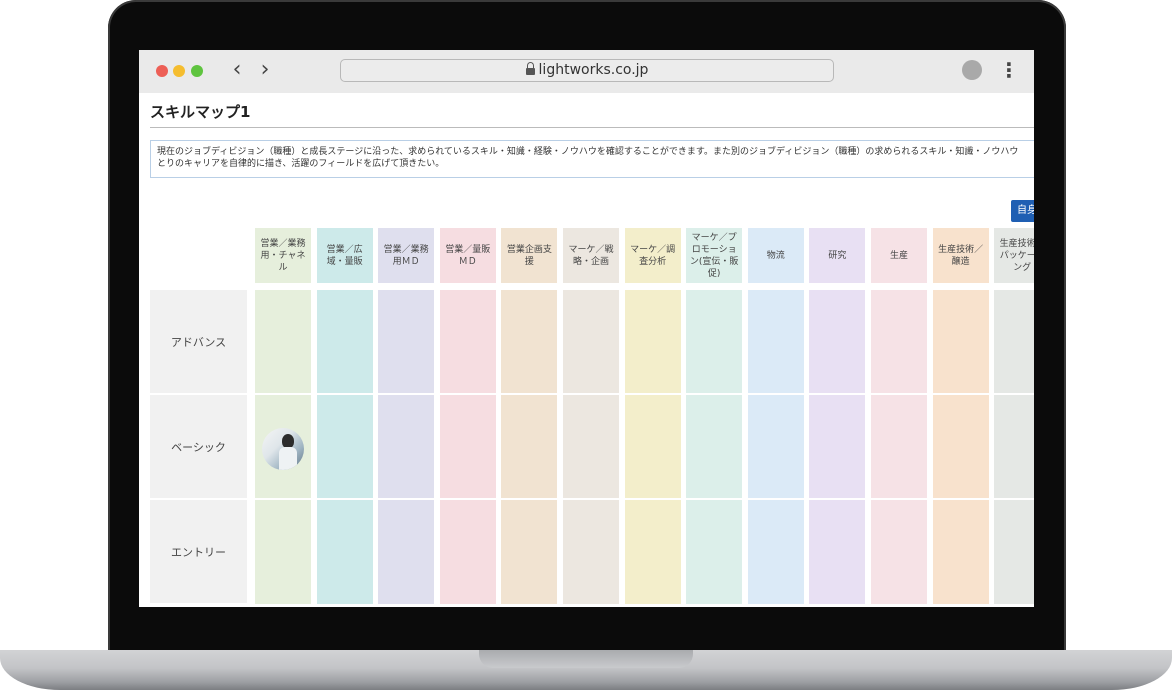  I want to click on profile-avatar-icon, so click(972, 70).